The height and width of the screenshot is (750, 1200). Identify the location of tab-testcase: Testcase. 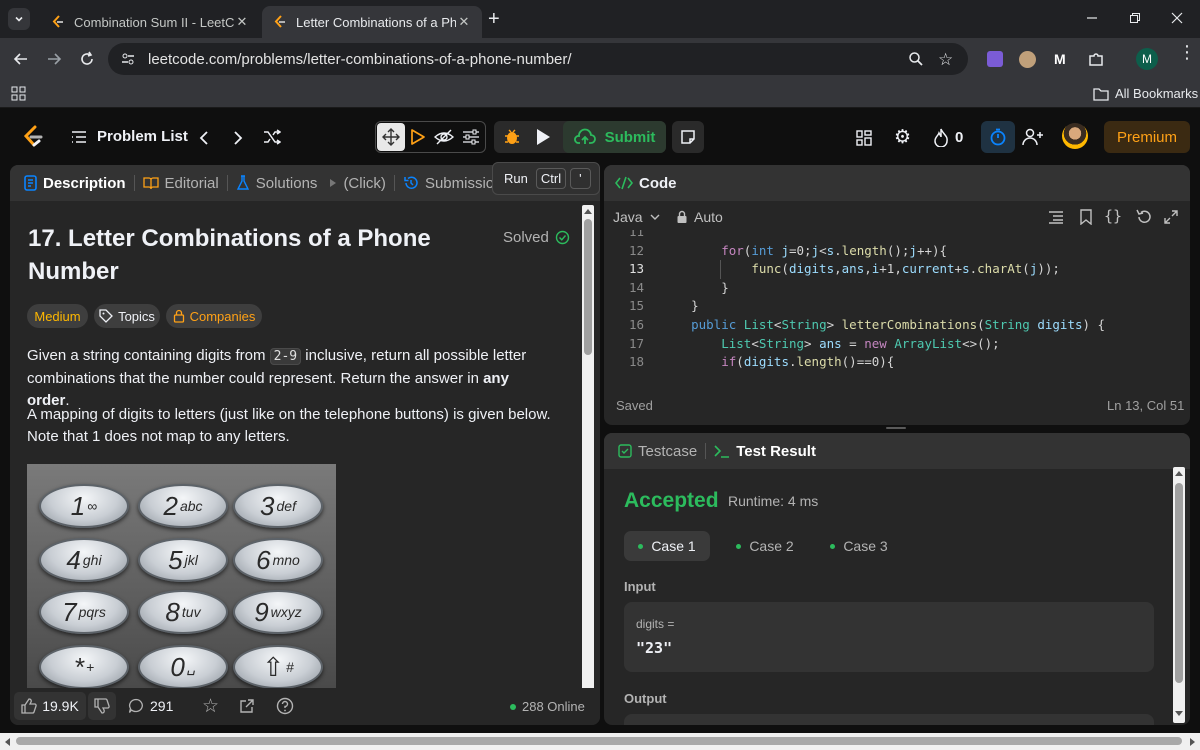
(657, 451).